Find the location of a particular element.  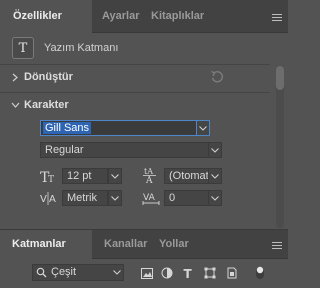

svg-text: VA is located at coordinates (149, 198).